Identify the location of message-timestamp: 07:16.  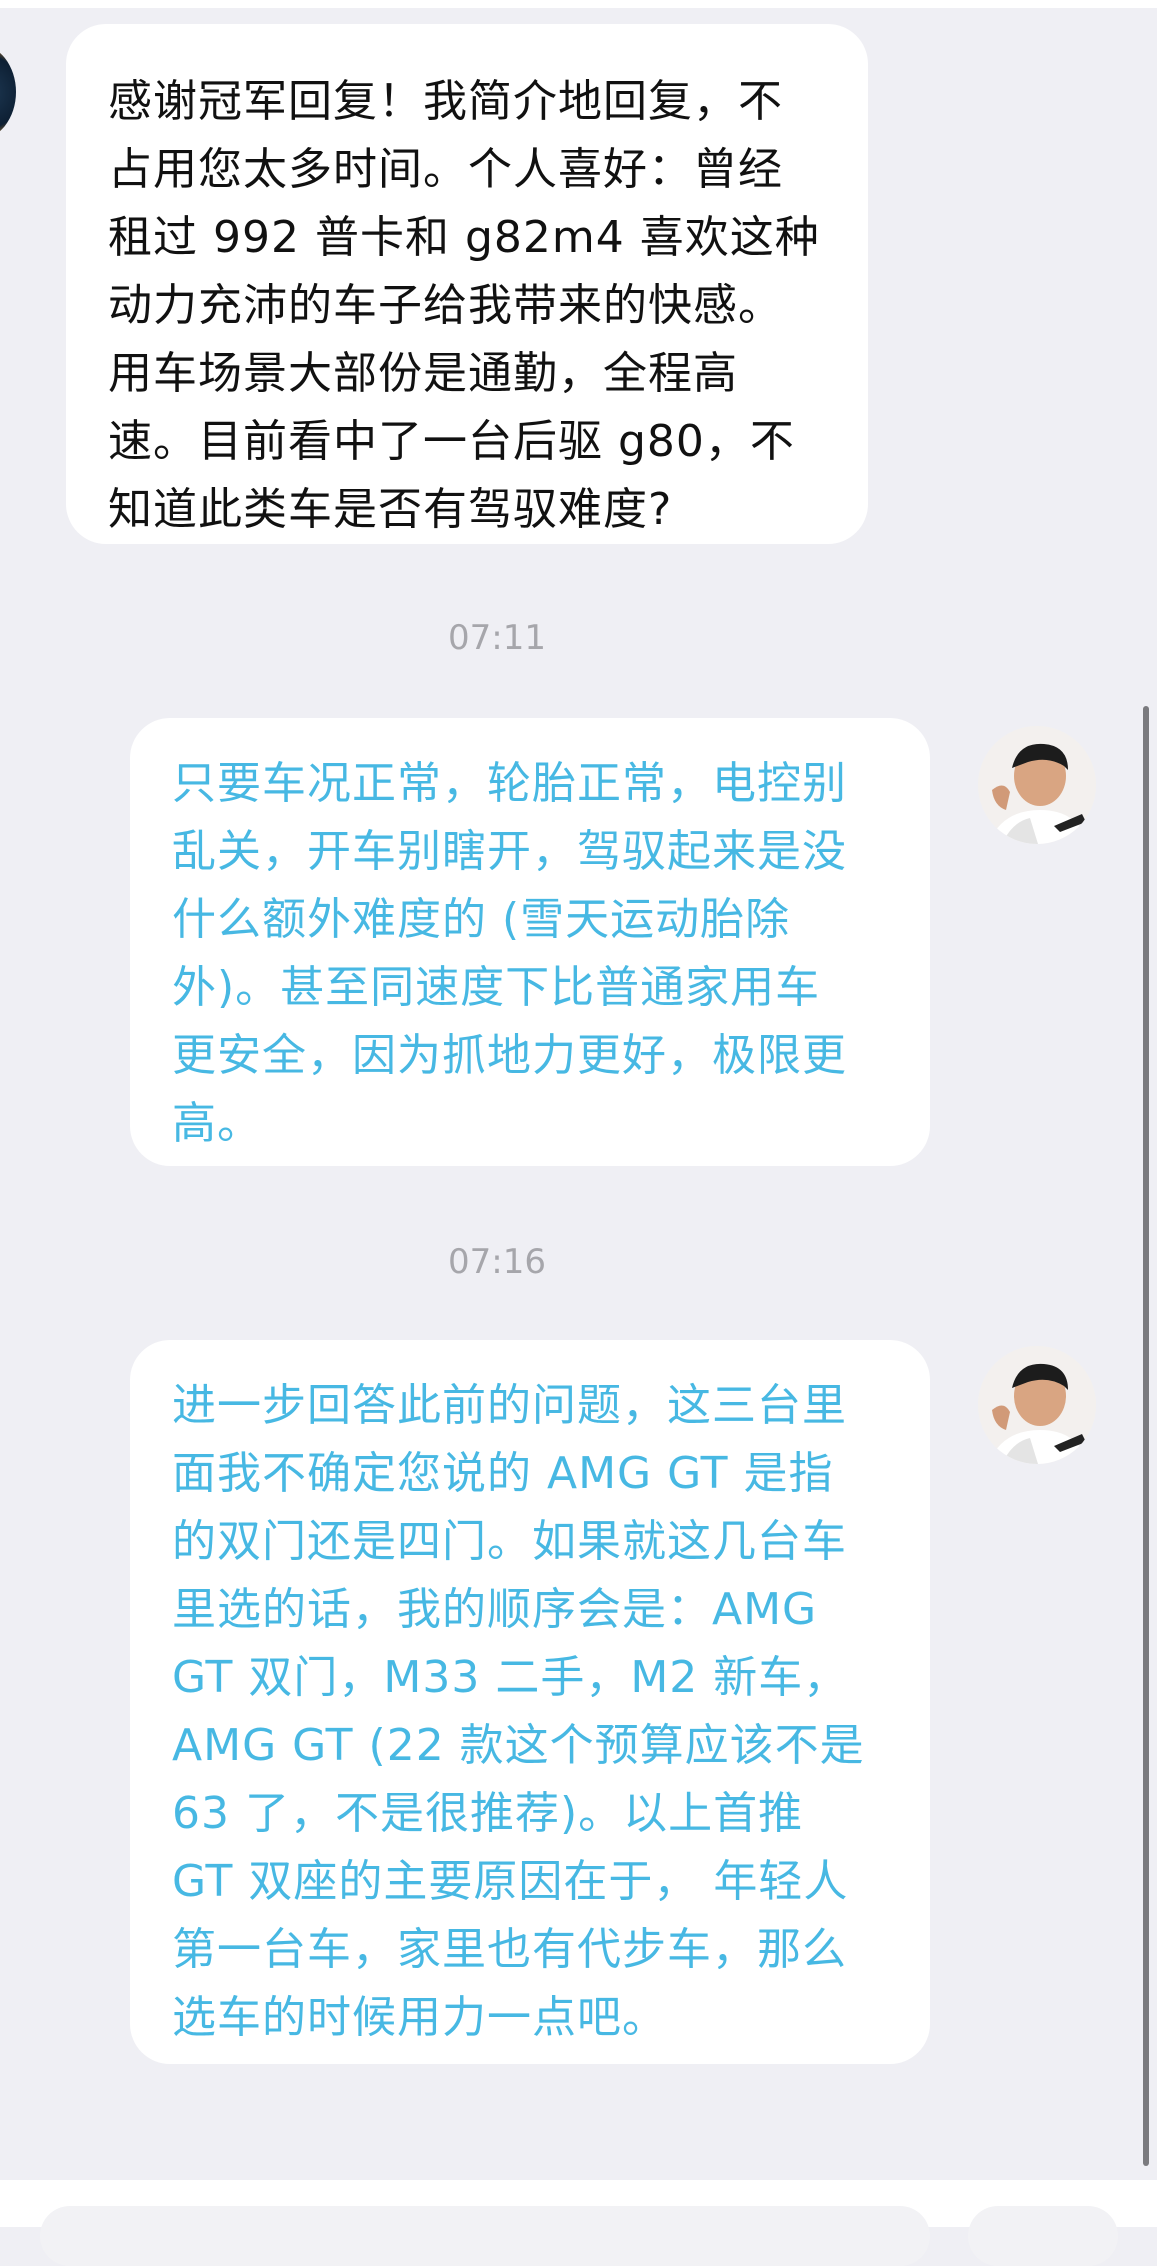
(497, 1262).